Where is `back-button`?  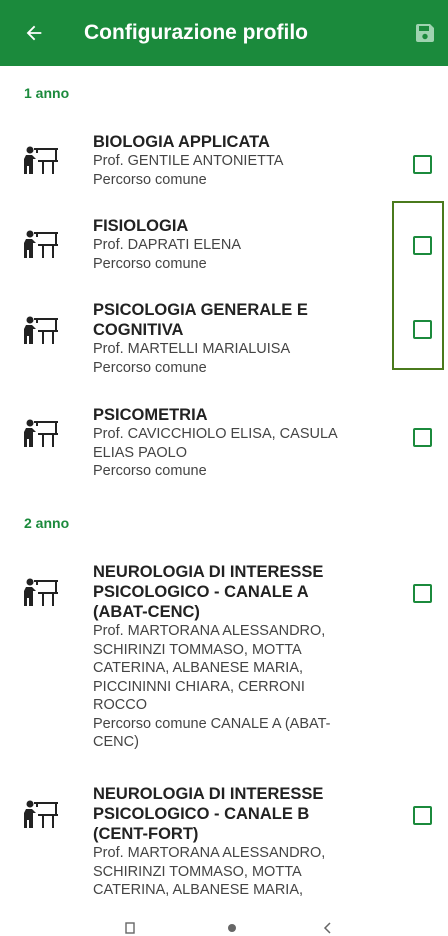 back-button is located at coordinates (34, 33).